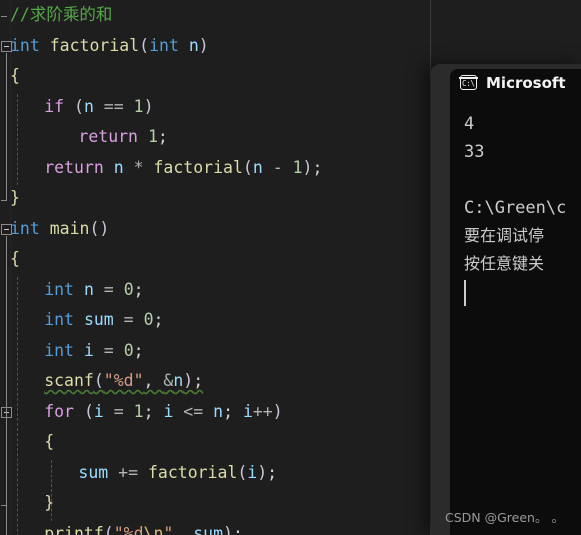 This screenshot has height=535, width=581. What do you see at coordinates (215, 351) in the screenshot?
I see `code-line: int i = 0;` at bounding box center [215, 351].